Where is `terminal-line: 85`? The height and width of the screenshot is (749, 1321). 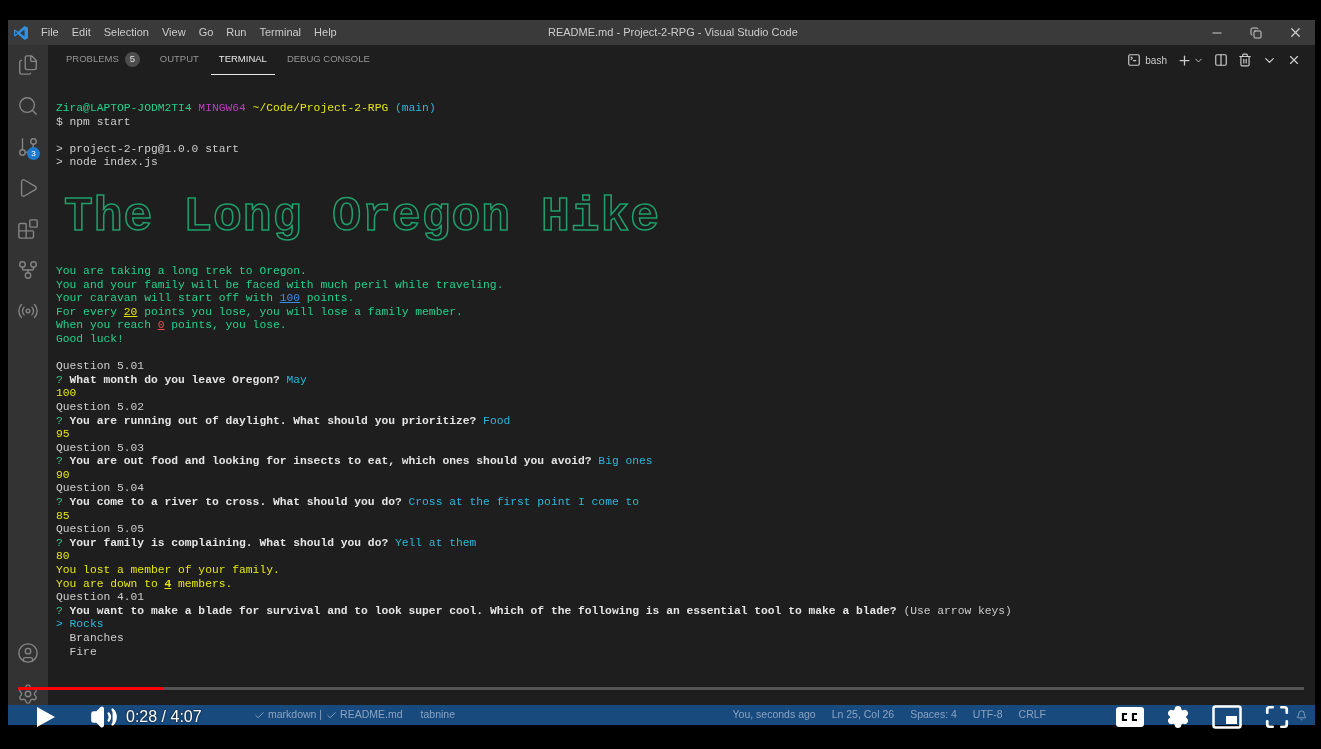 terminal-line: 85 is located at coordinates (63, 516).